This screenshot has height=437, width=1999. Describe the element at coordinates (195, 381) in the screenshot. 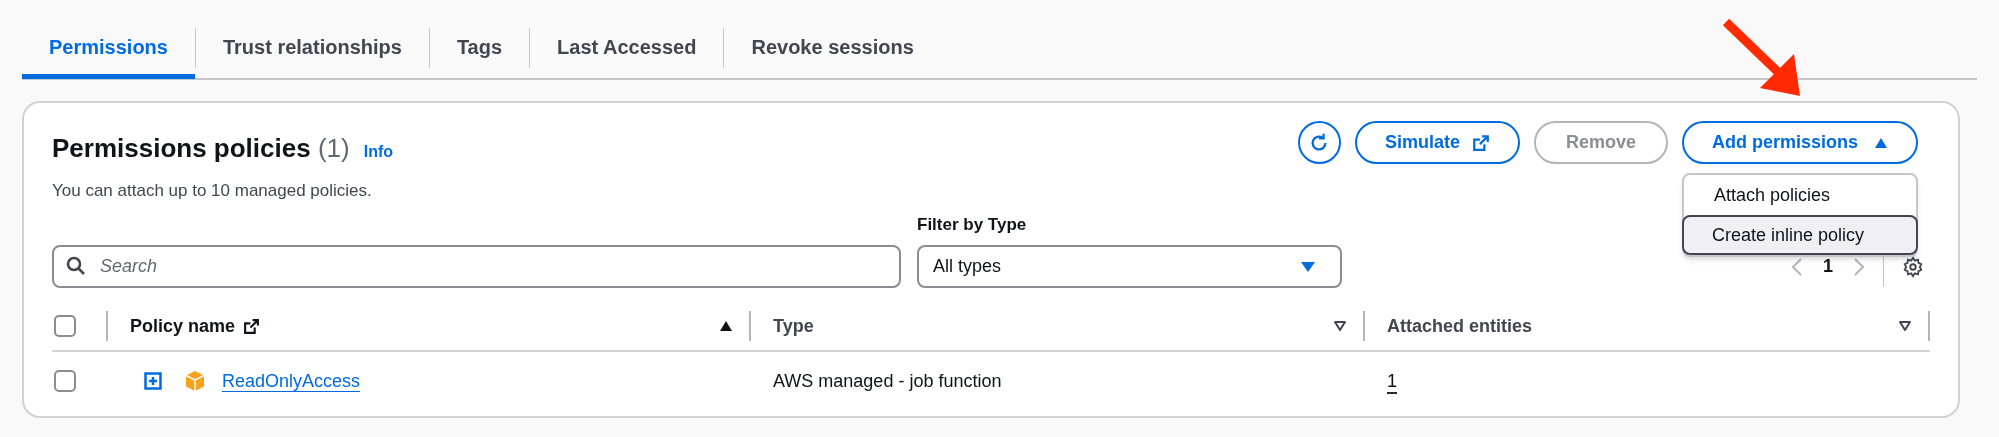

I see `cube-icon` at that location.